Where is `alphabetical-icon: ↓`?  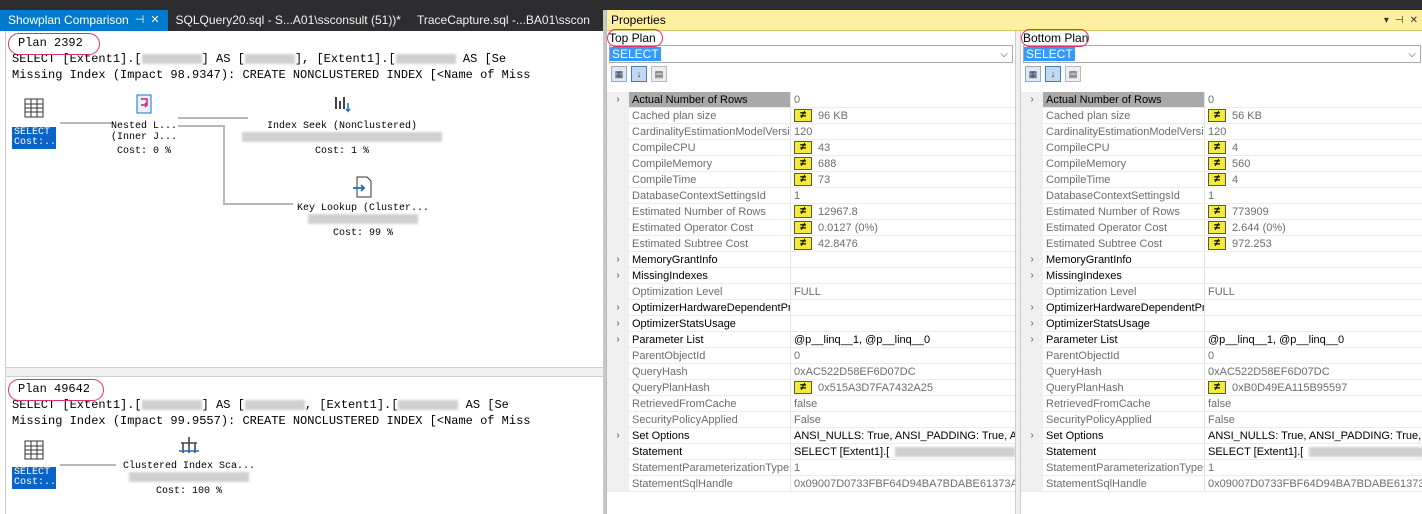
alphabetical-icon: ↓ is located at coordinates (639, 74).